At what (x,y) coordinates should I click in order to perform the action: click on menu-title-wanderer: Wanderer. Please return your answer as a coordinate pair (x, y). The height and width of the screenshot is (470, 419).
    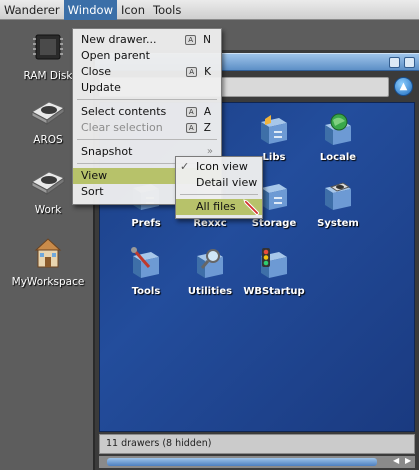
    Looking at the image, I should click on (32, 10).